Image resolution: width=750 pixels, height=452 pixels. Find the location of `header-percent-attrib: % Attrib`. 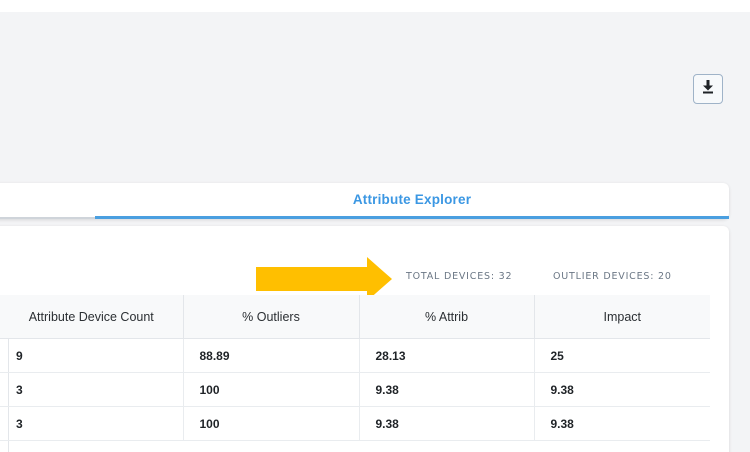

header-percent-attrib: % Attrib is located at coordinates (447, 317).